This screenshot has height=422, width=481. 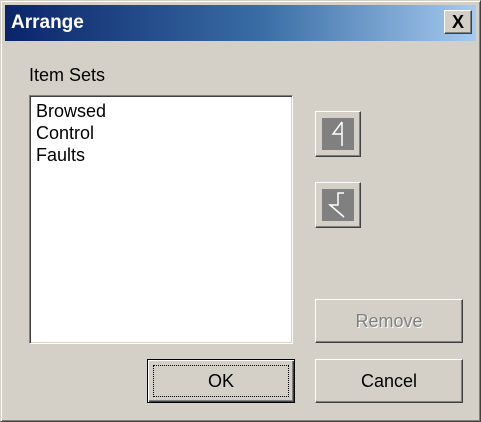 I want to click on close-button: X, so click(x=458, y=22).